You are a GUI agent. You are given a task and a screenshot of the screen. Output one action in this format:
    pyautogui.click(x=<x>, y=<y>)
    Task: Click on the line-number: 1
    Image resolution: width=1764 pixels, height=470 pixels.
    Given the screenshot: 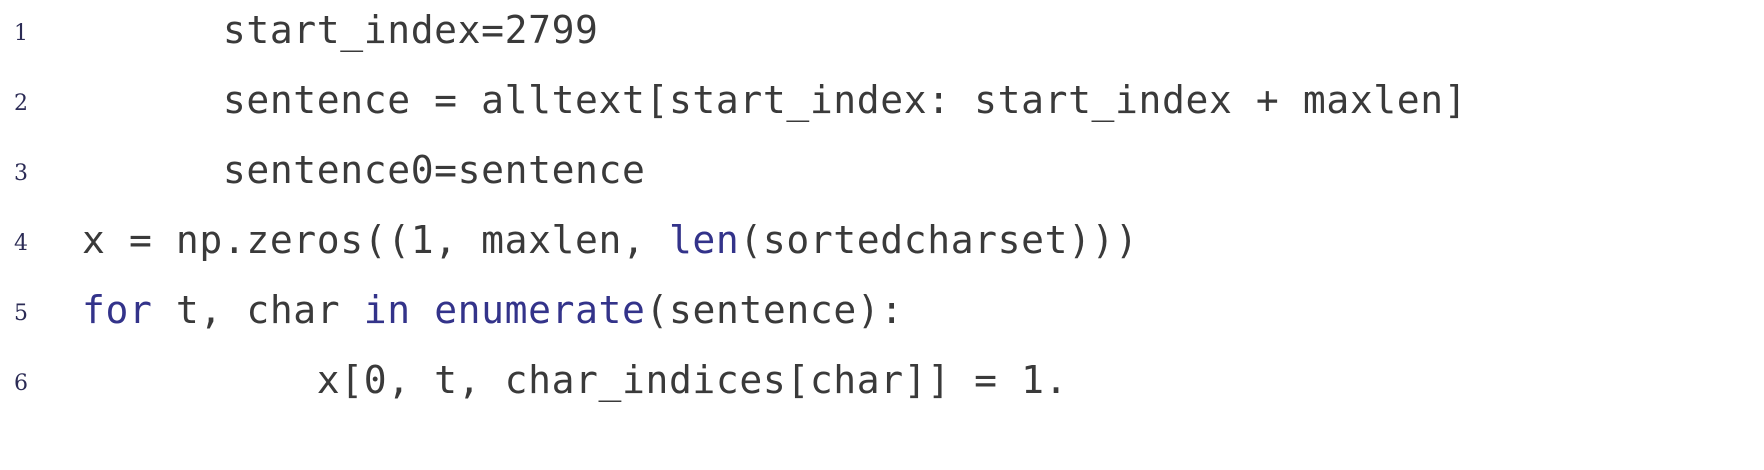 What is the action you would take?
    pyautogui.click(x=21, y=33)
    